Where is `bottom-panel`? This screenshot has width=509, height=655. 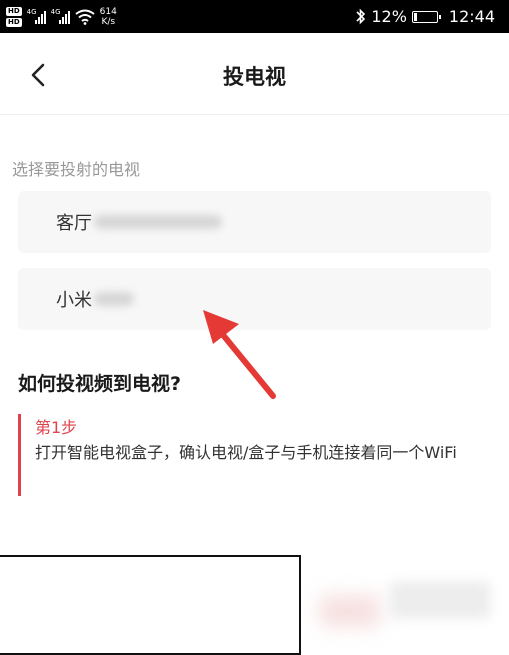 bottom-panel is located at coordinates (150, 605).